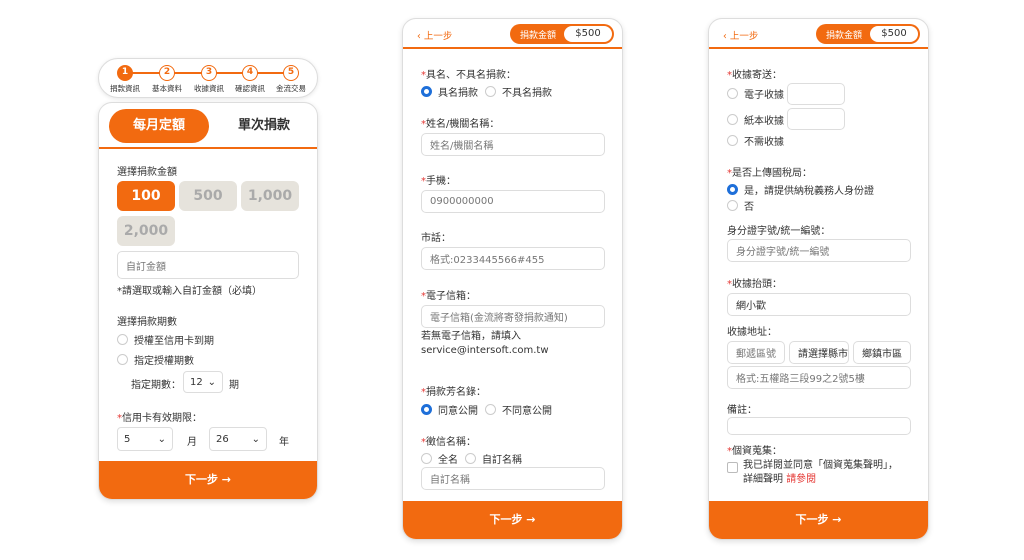  Describe the element at coordinates (819, 304) in the screenshot. I see `receipt-title-input: 網小歡` at that location.